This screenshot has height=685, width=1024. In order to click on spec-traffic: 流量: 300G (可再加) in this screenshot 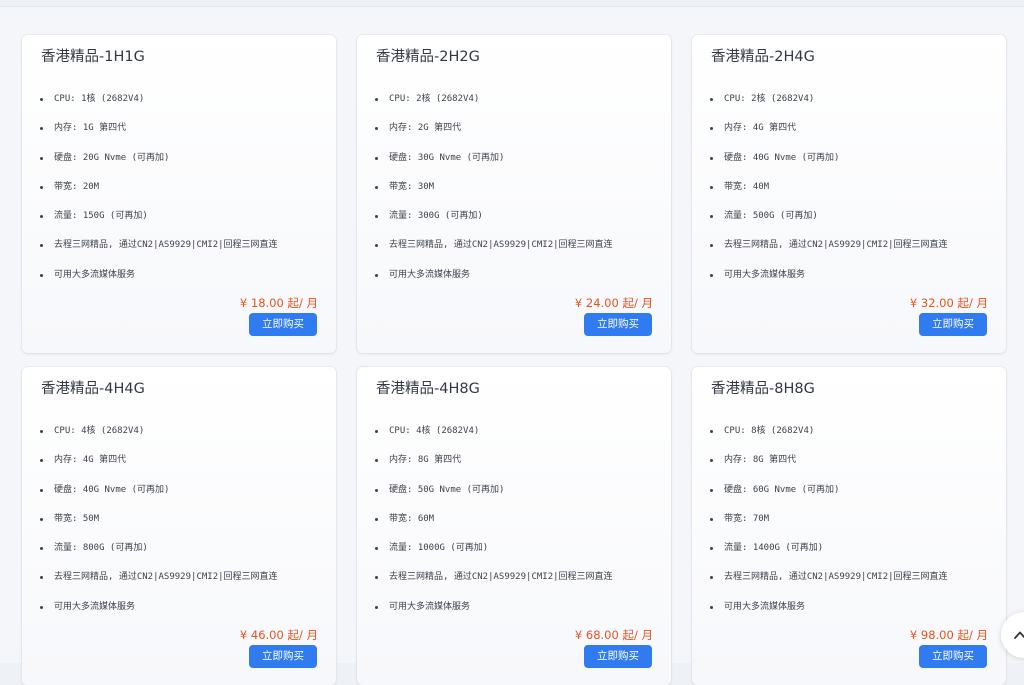, I will do `click(493, 224)`.